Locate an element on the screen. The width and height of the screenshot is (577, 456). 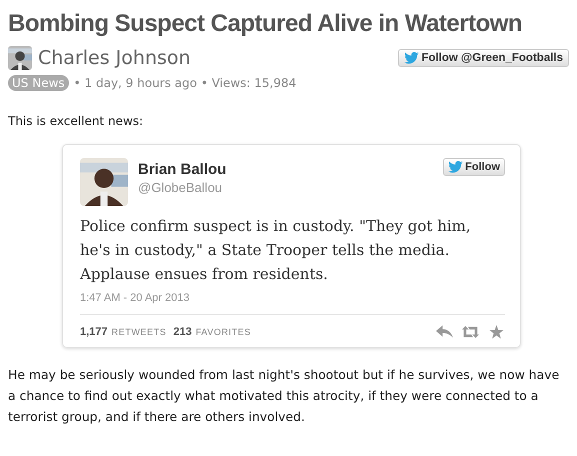
stat-label: RETWEETS is located at coordinates (139, 332).